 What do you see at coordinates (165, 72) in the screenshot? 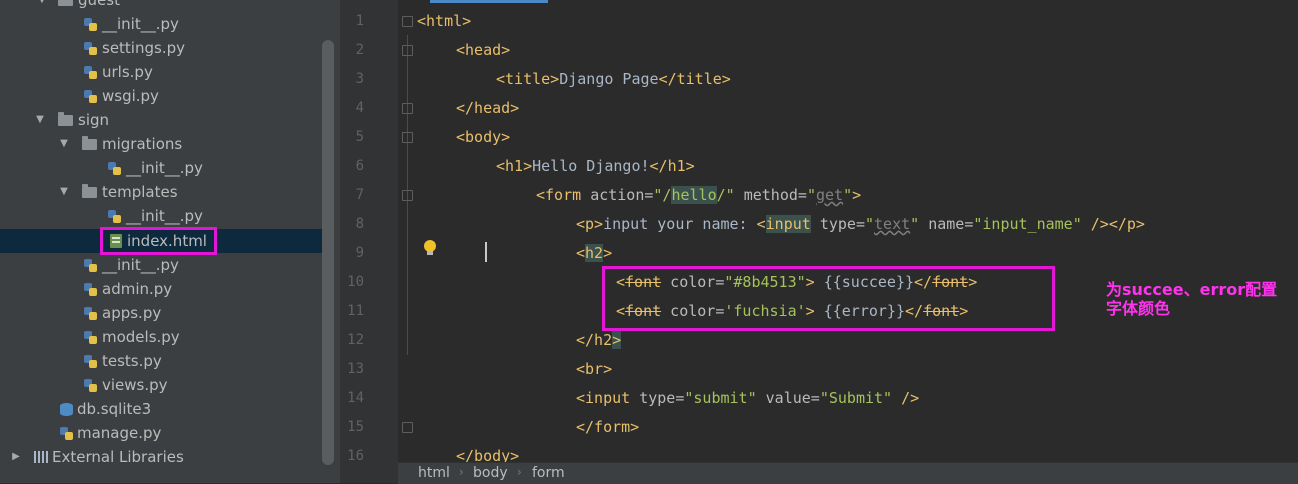
I see `tree-item-urls-py: urls.py` at bounding box center [165, 72].